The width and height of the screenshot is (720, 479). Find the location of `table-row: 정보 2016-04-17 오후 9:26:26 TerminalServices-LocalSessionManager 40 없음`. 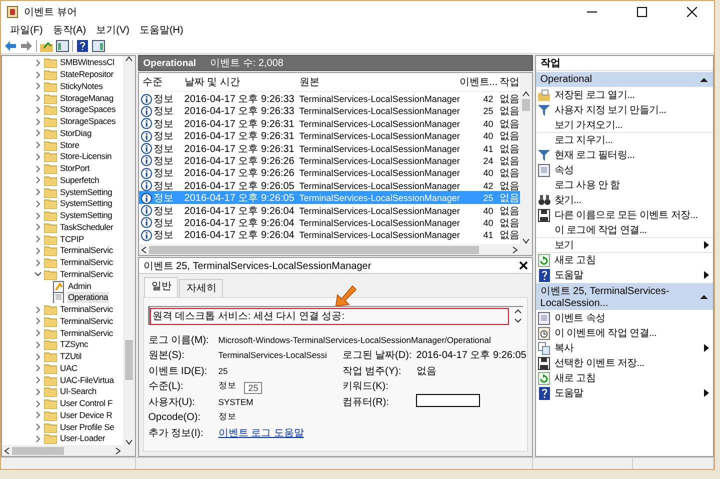

table-row: 정보 2016-04-17 오후 9:26:26 TerminalServices-LocalSessionManager 40 없음 is located at coordinates (329, 172).